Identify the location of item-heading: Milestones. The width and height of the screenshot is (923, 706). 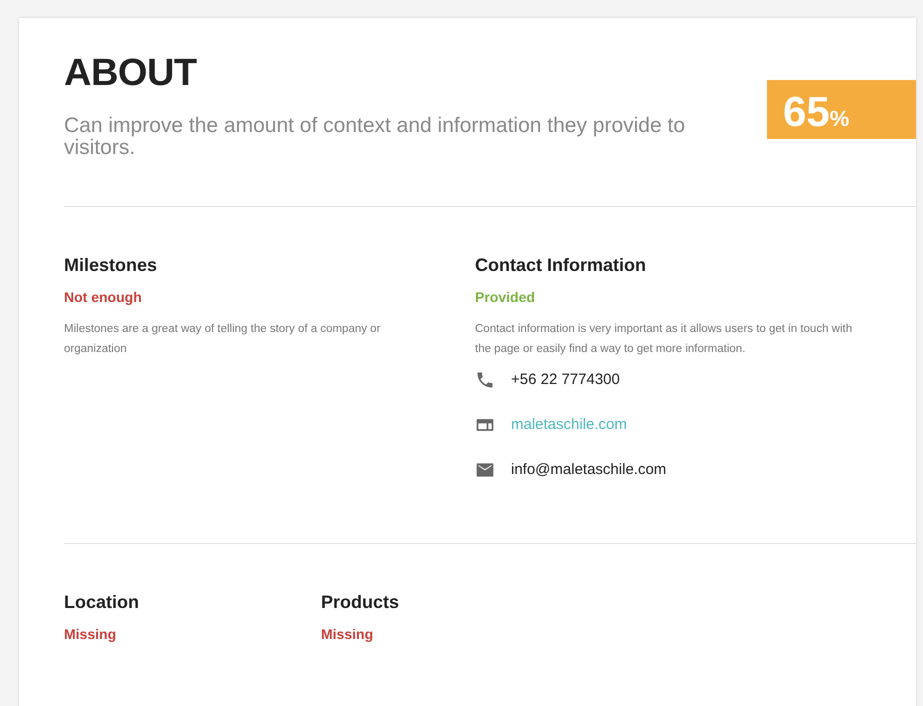
(111, 265).